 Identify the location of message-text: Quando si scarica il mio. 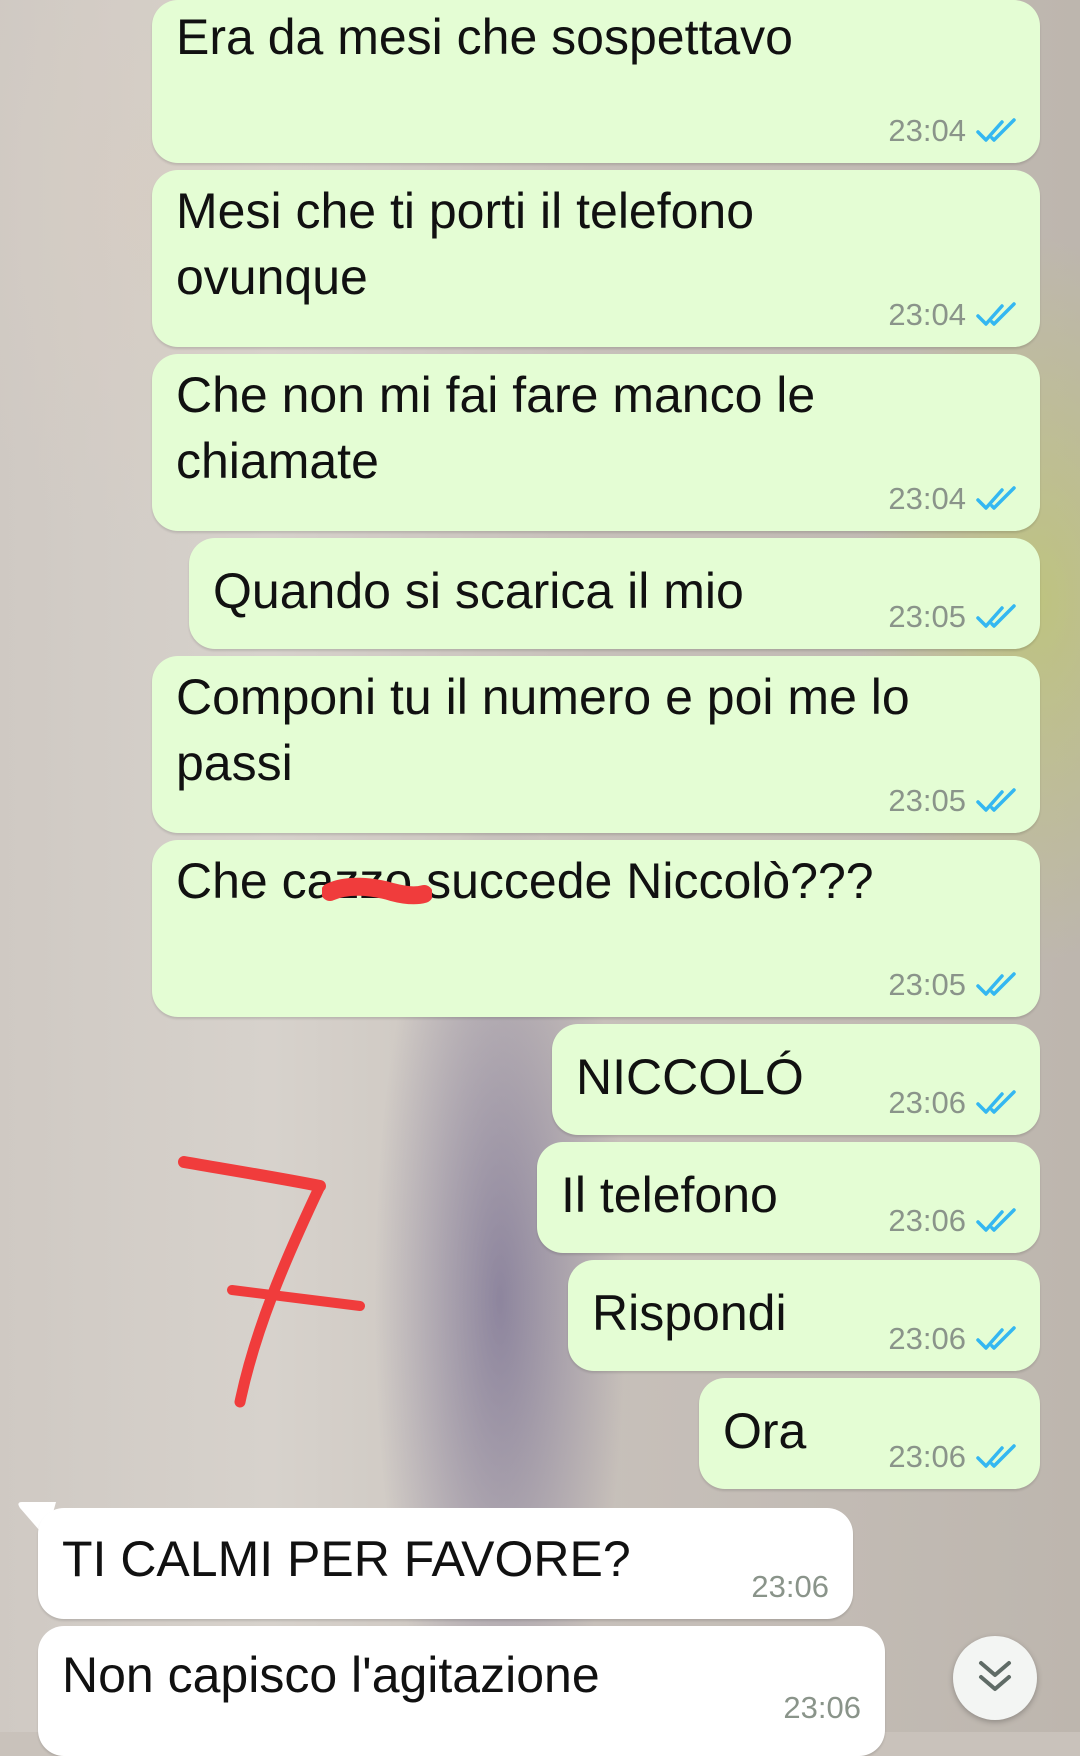
(478, 591).